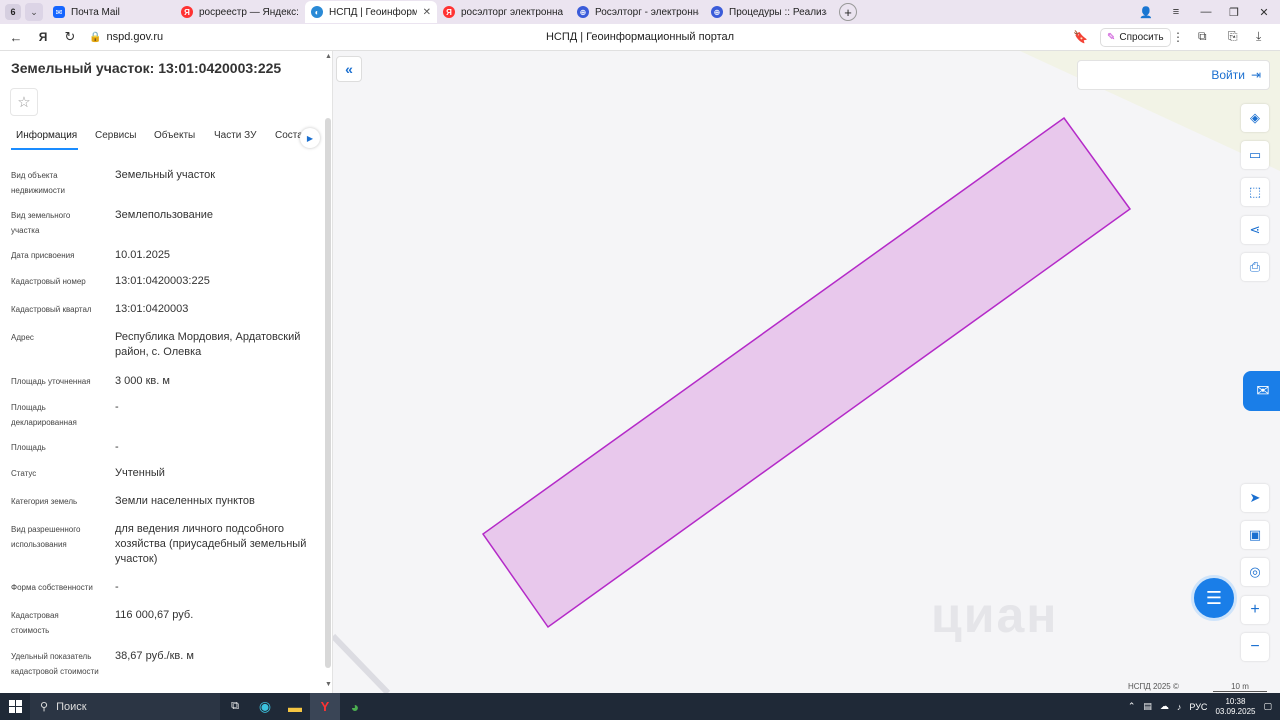 Image resolution: width=1280 pixels, height=720 pixels. I want to click on scroll-up-arrow-icon: ▲, so click(328, 56).